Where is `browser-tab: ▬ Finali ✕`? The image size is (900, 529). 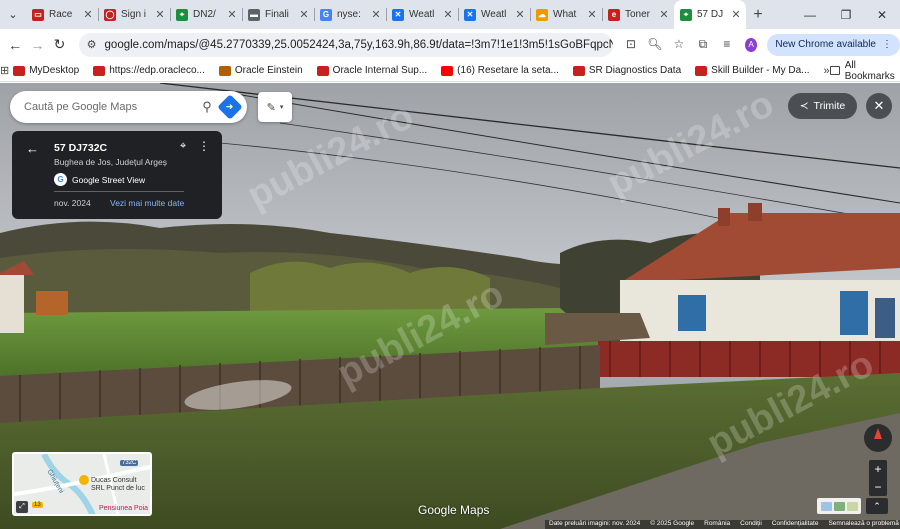
browser-tab: ▬ Finali ✕ is located at coordinates (278, 14).